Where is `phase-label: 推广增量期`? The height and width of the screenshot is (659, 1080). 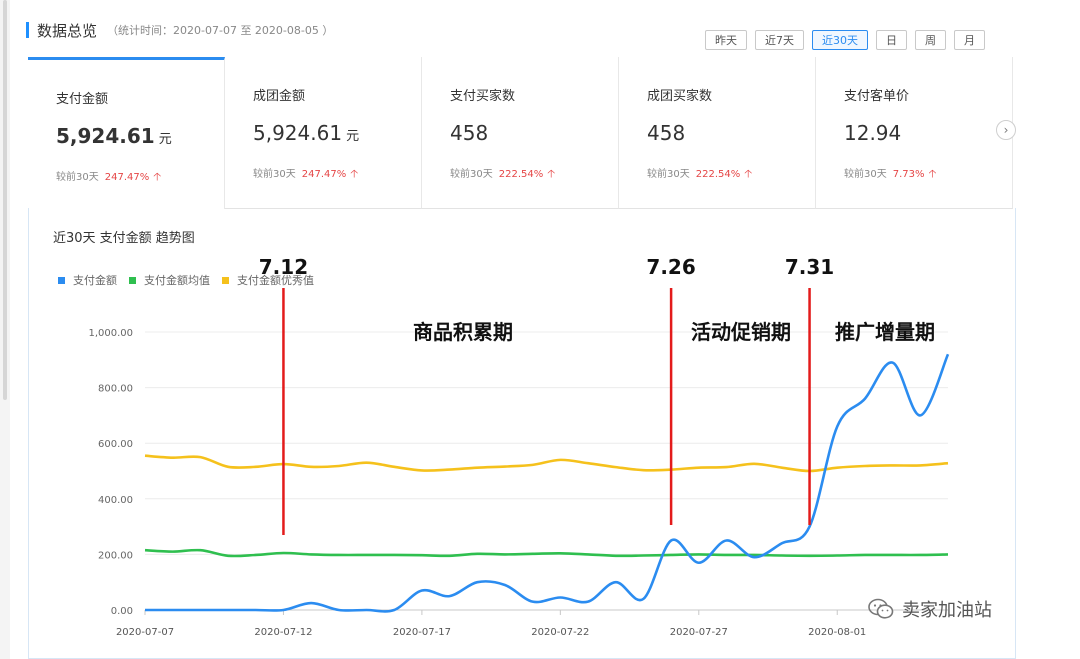 phase-label: 推广增量期 is located at coordinates (885, 332).